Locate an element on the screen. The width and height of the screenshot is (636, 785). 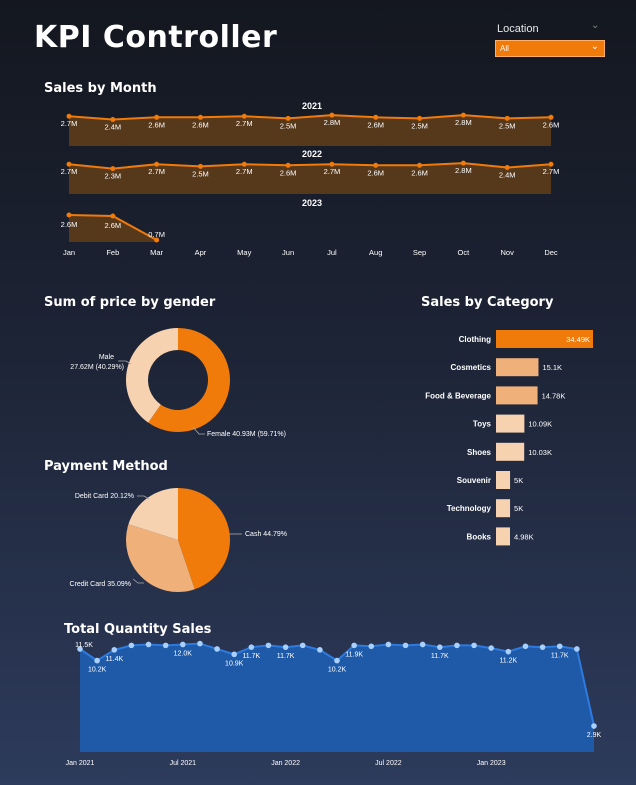
month-tick-label: Nov is located at coordinates (508, 252).